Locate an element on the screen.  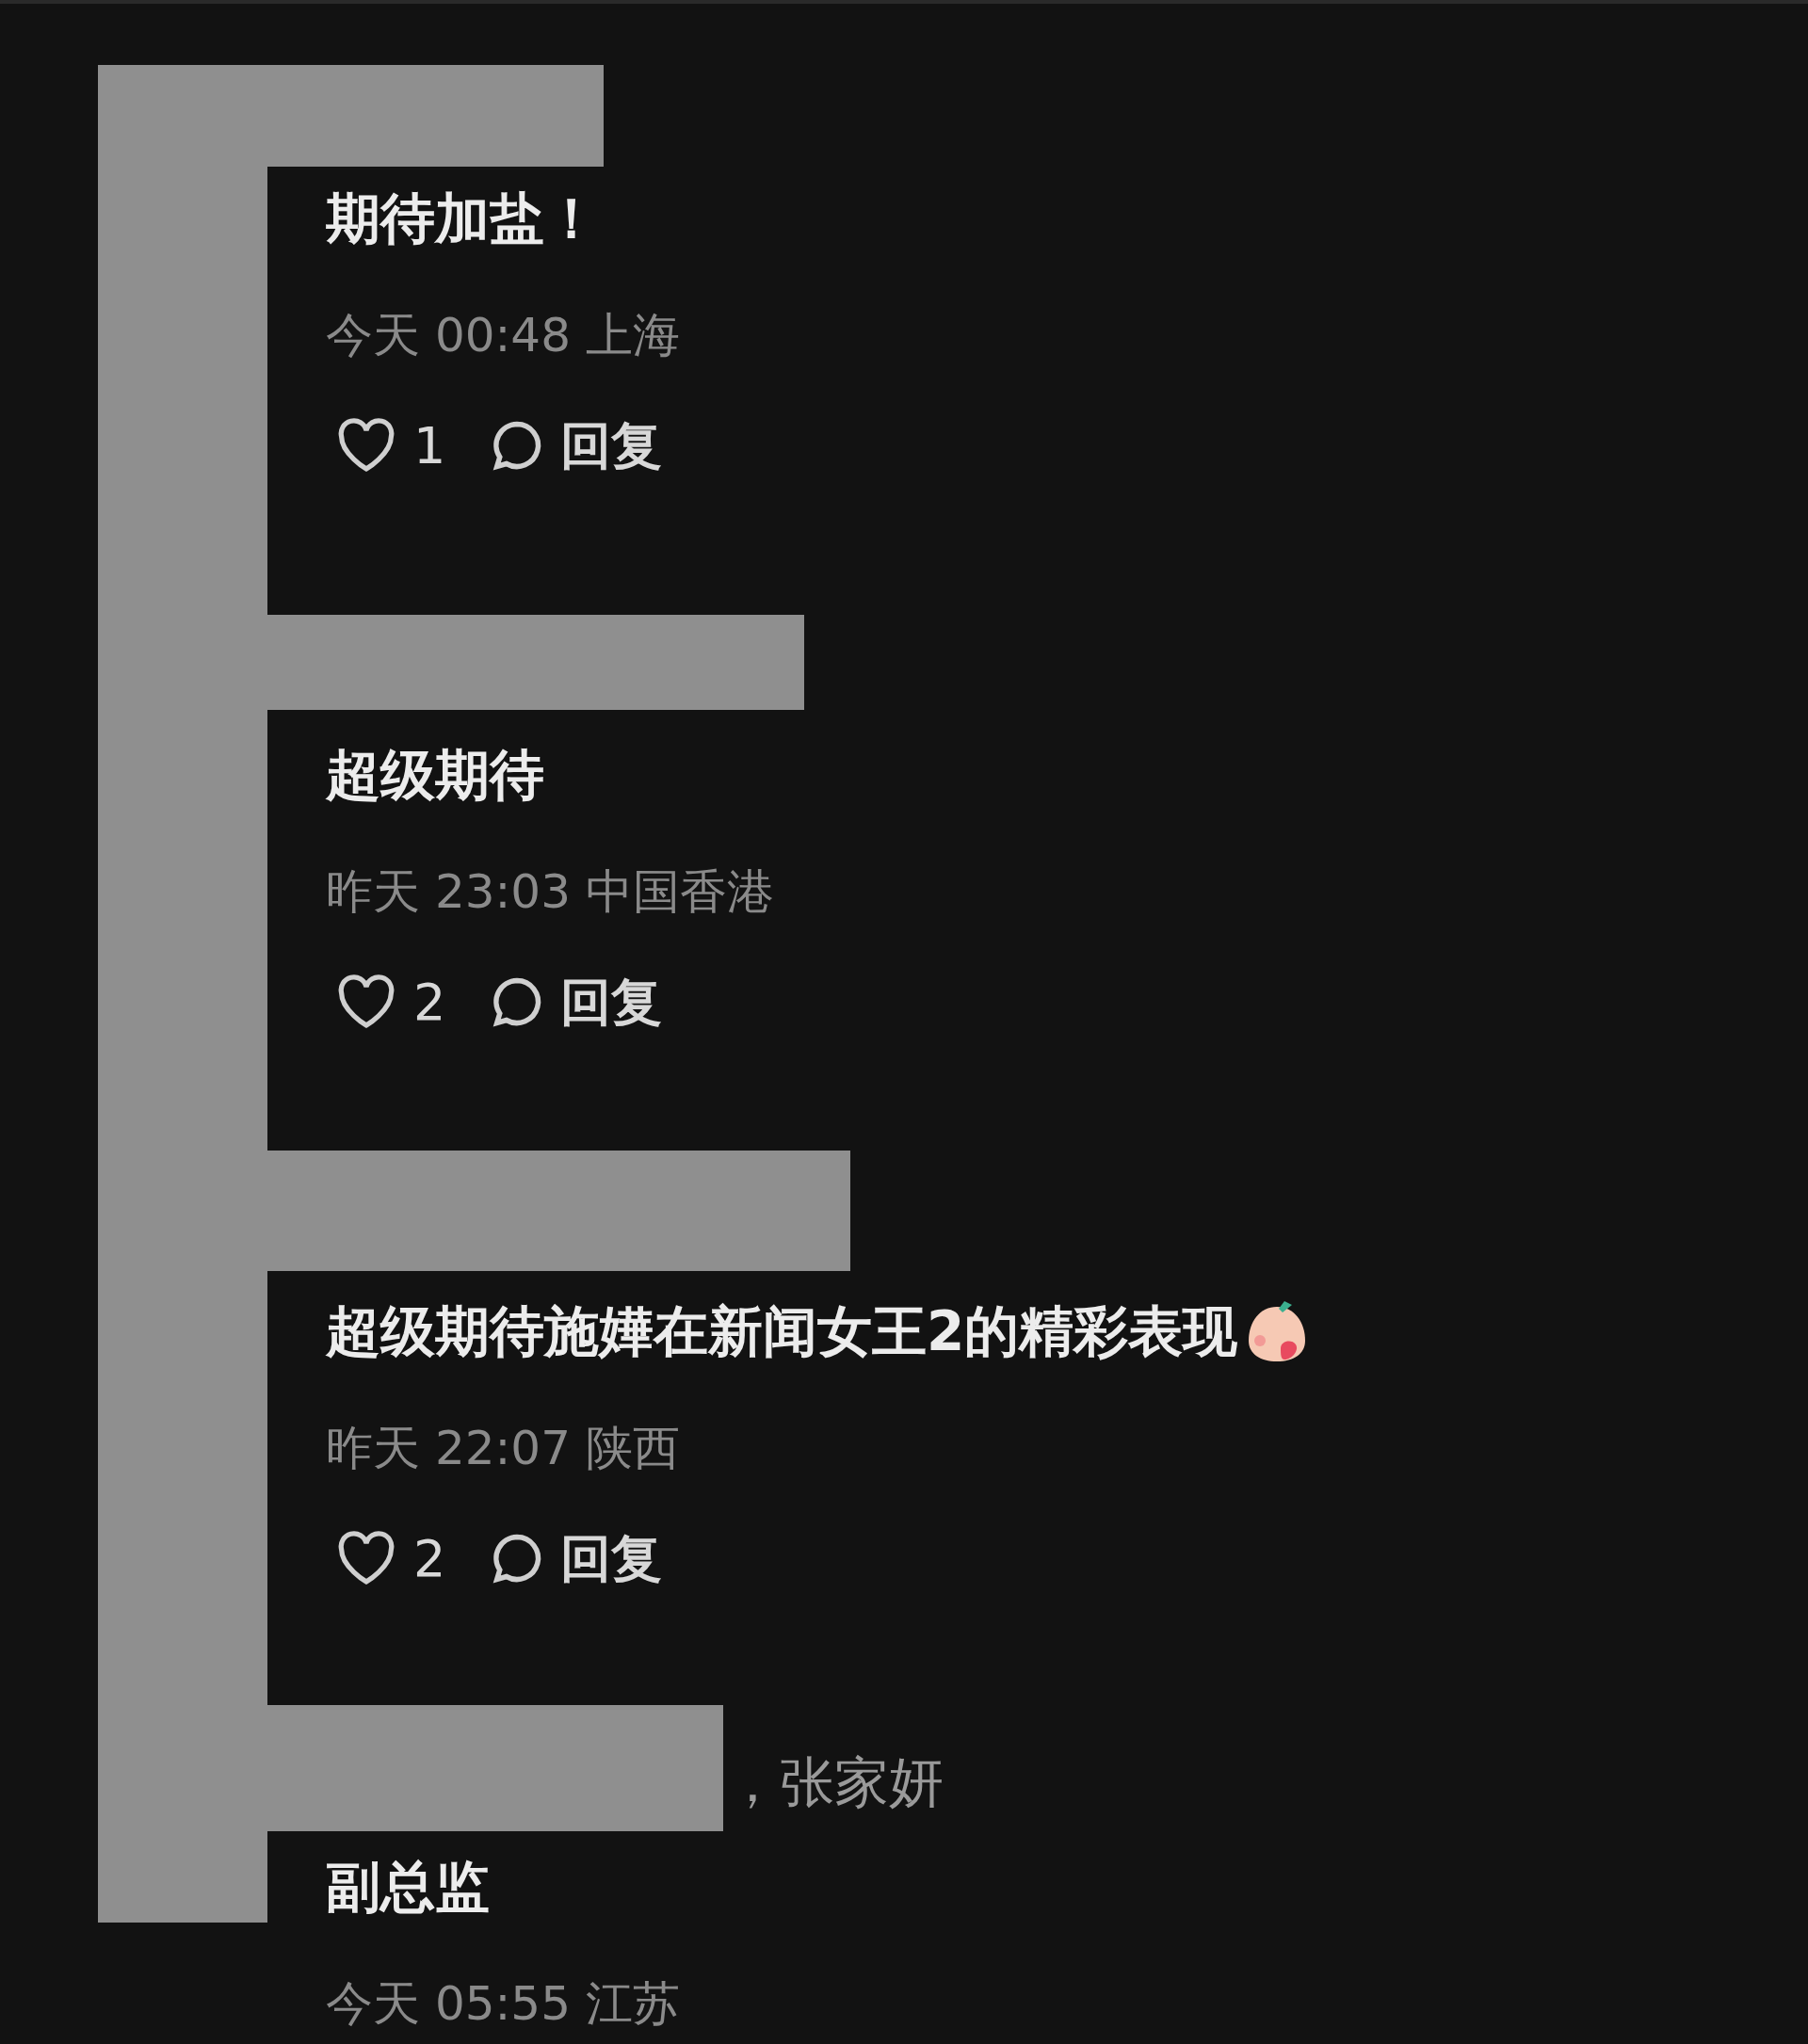
comment-author: ，张家妍 is located at coordinates (834, 1782).